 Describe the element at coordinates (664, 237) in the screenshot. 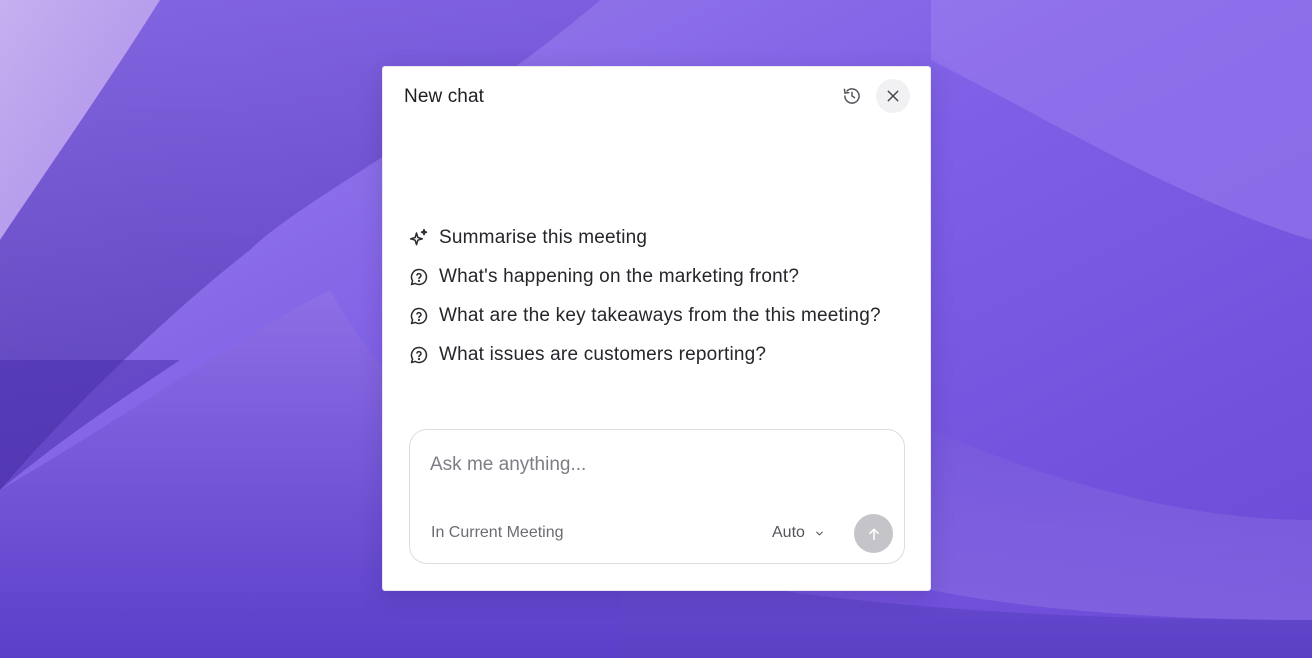

I see `suggestion-summarise: Summarise this meeting` at that location.